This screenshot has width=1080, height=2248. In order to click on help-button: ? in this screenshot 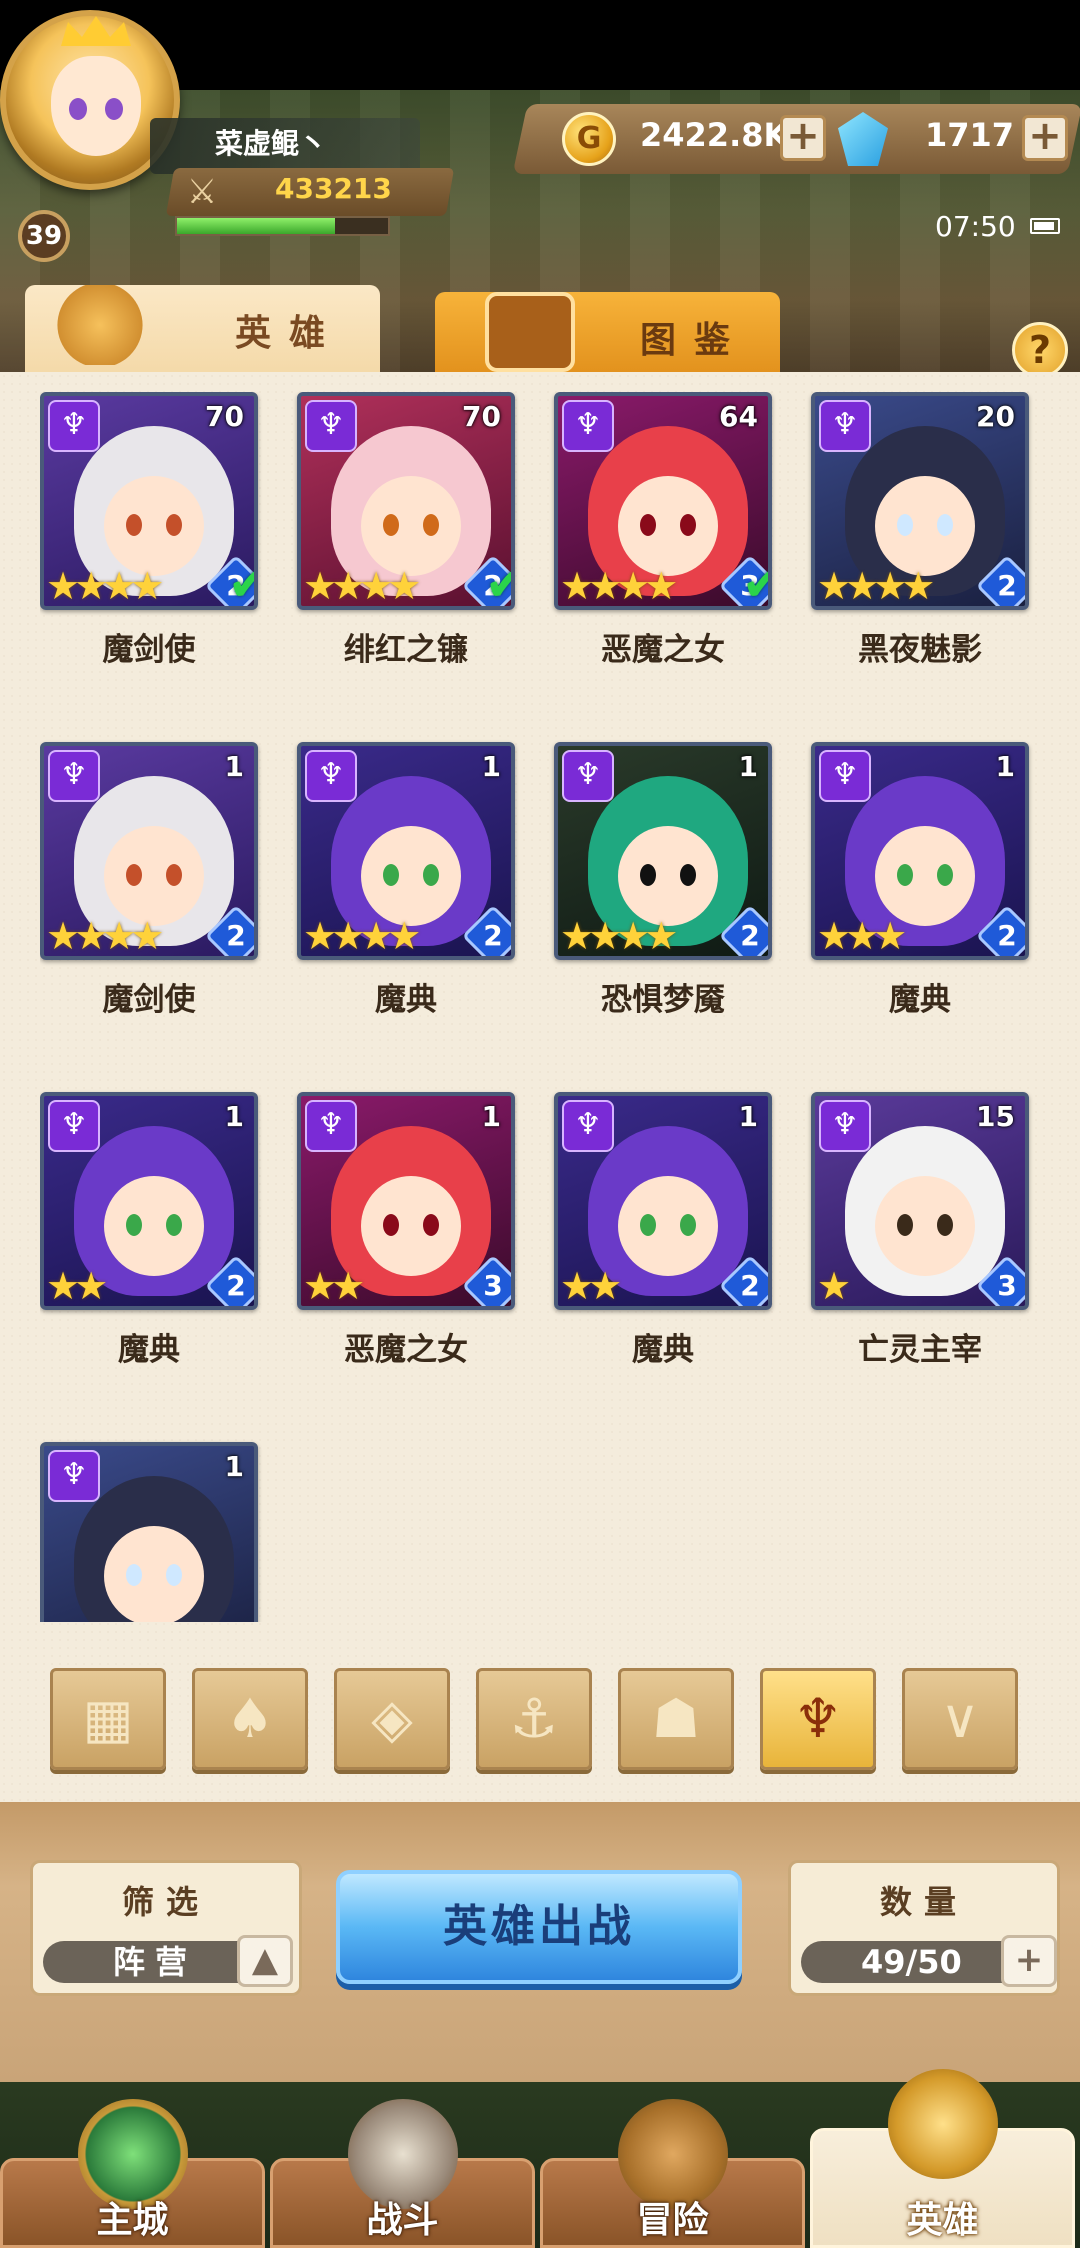, I will do `click(1040, 350)`.